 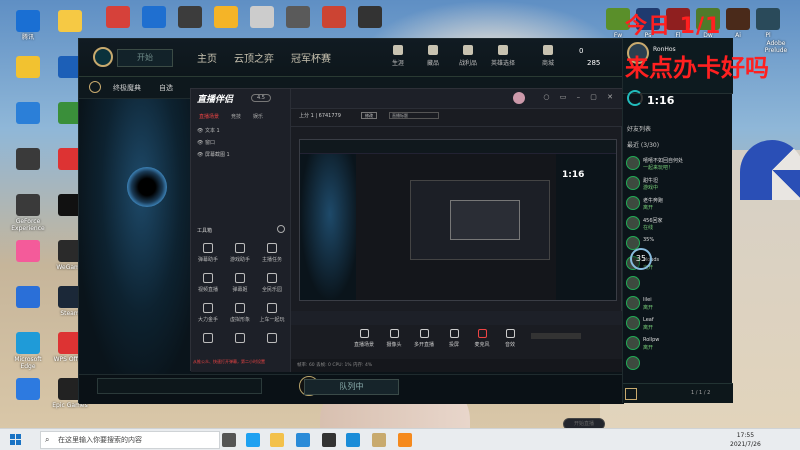 What do you see at coordinates (745, 440) in the screenshot?
I see `taskbar-clock: 17:55 2021/7/26` at bounding box center [745, 440].